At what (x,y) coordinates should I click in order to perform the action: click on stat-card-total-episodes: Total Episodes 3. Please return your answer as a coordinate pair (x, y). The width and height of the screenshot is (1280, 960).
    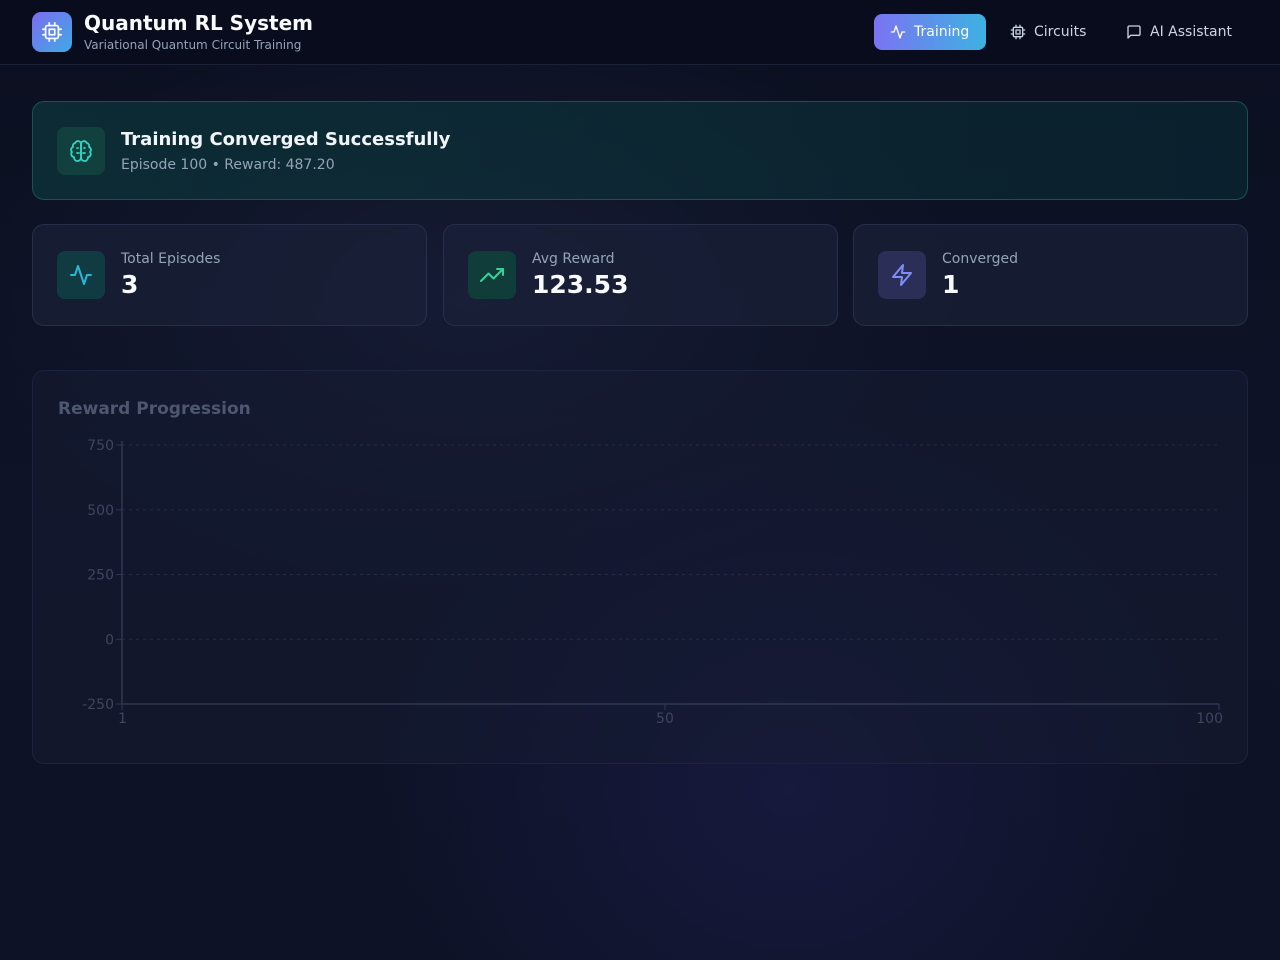
    Looking at the image, I should click on (229, 275).